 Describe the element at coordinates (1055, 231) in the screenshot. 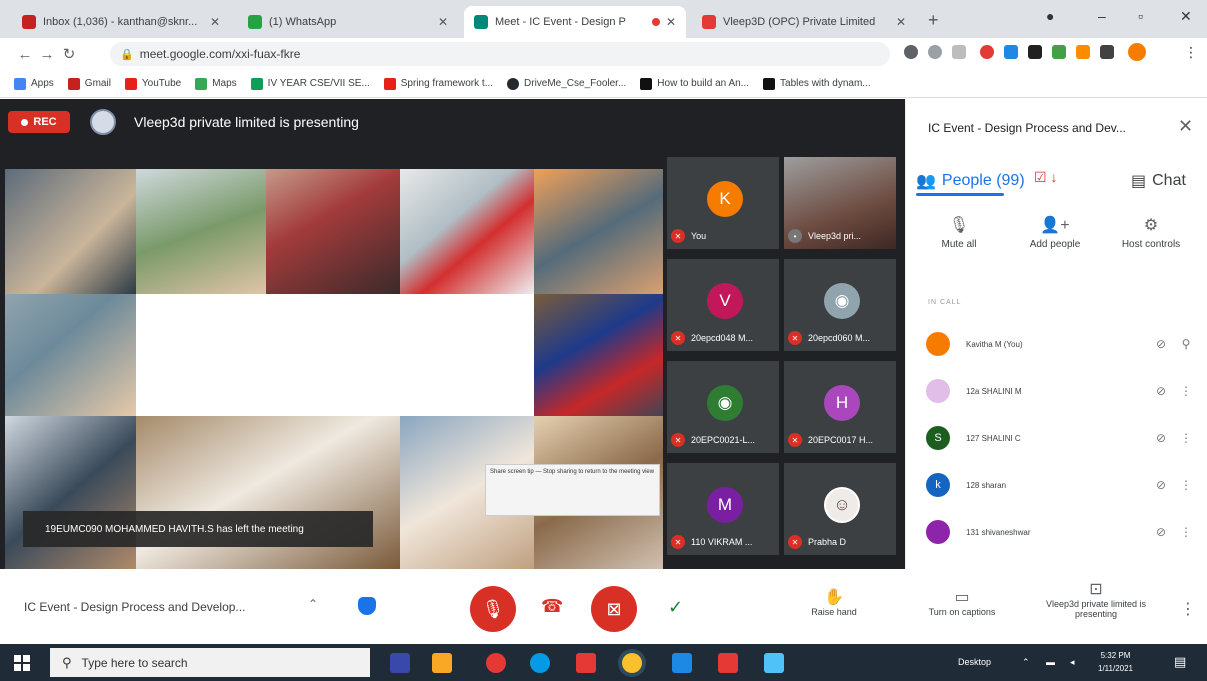

I see `add-people-button: 👤+ Add people` at that location.